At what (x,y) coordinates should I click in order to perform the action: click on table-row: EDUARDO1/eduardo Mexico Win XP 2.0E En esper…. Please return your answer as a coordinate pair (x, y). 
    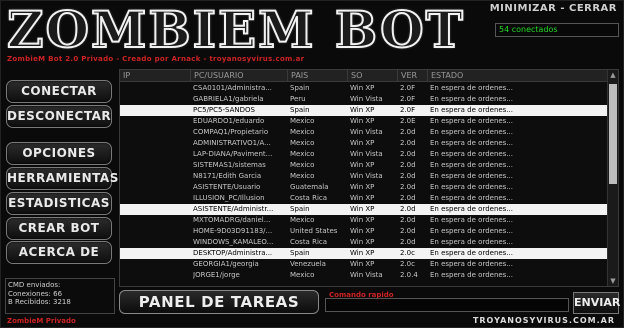
    Looking at the image, I should click on (364, 121).